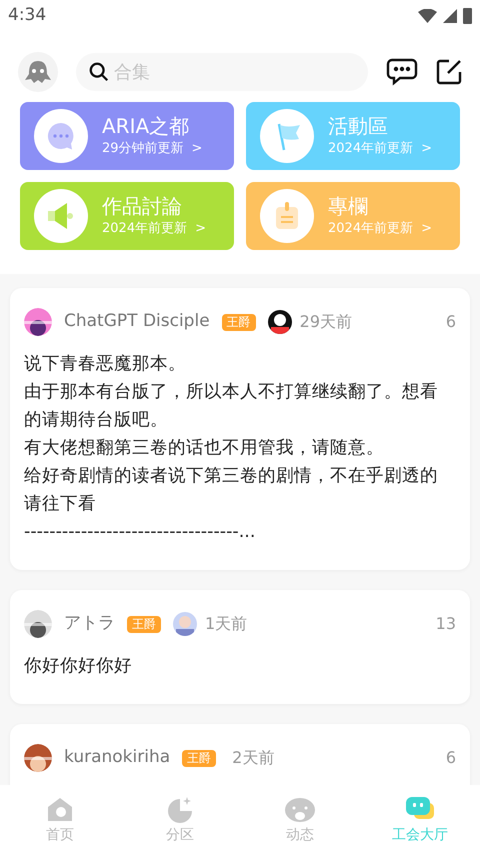 The width and height of the screenshot is (480, 855). What do you see at coordinates (142, 206) in the screenshot?
I see `section-title: 作品討論` at bounding box center [142, 206].